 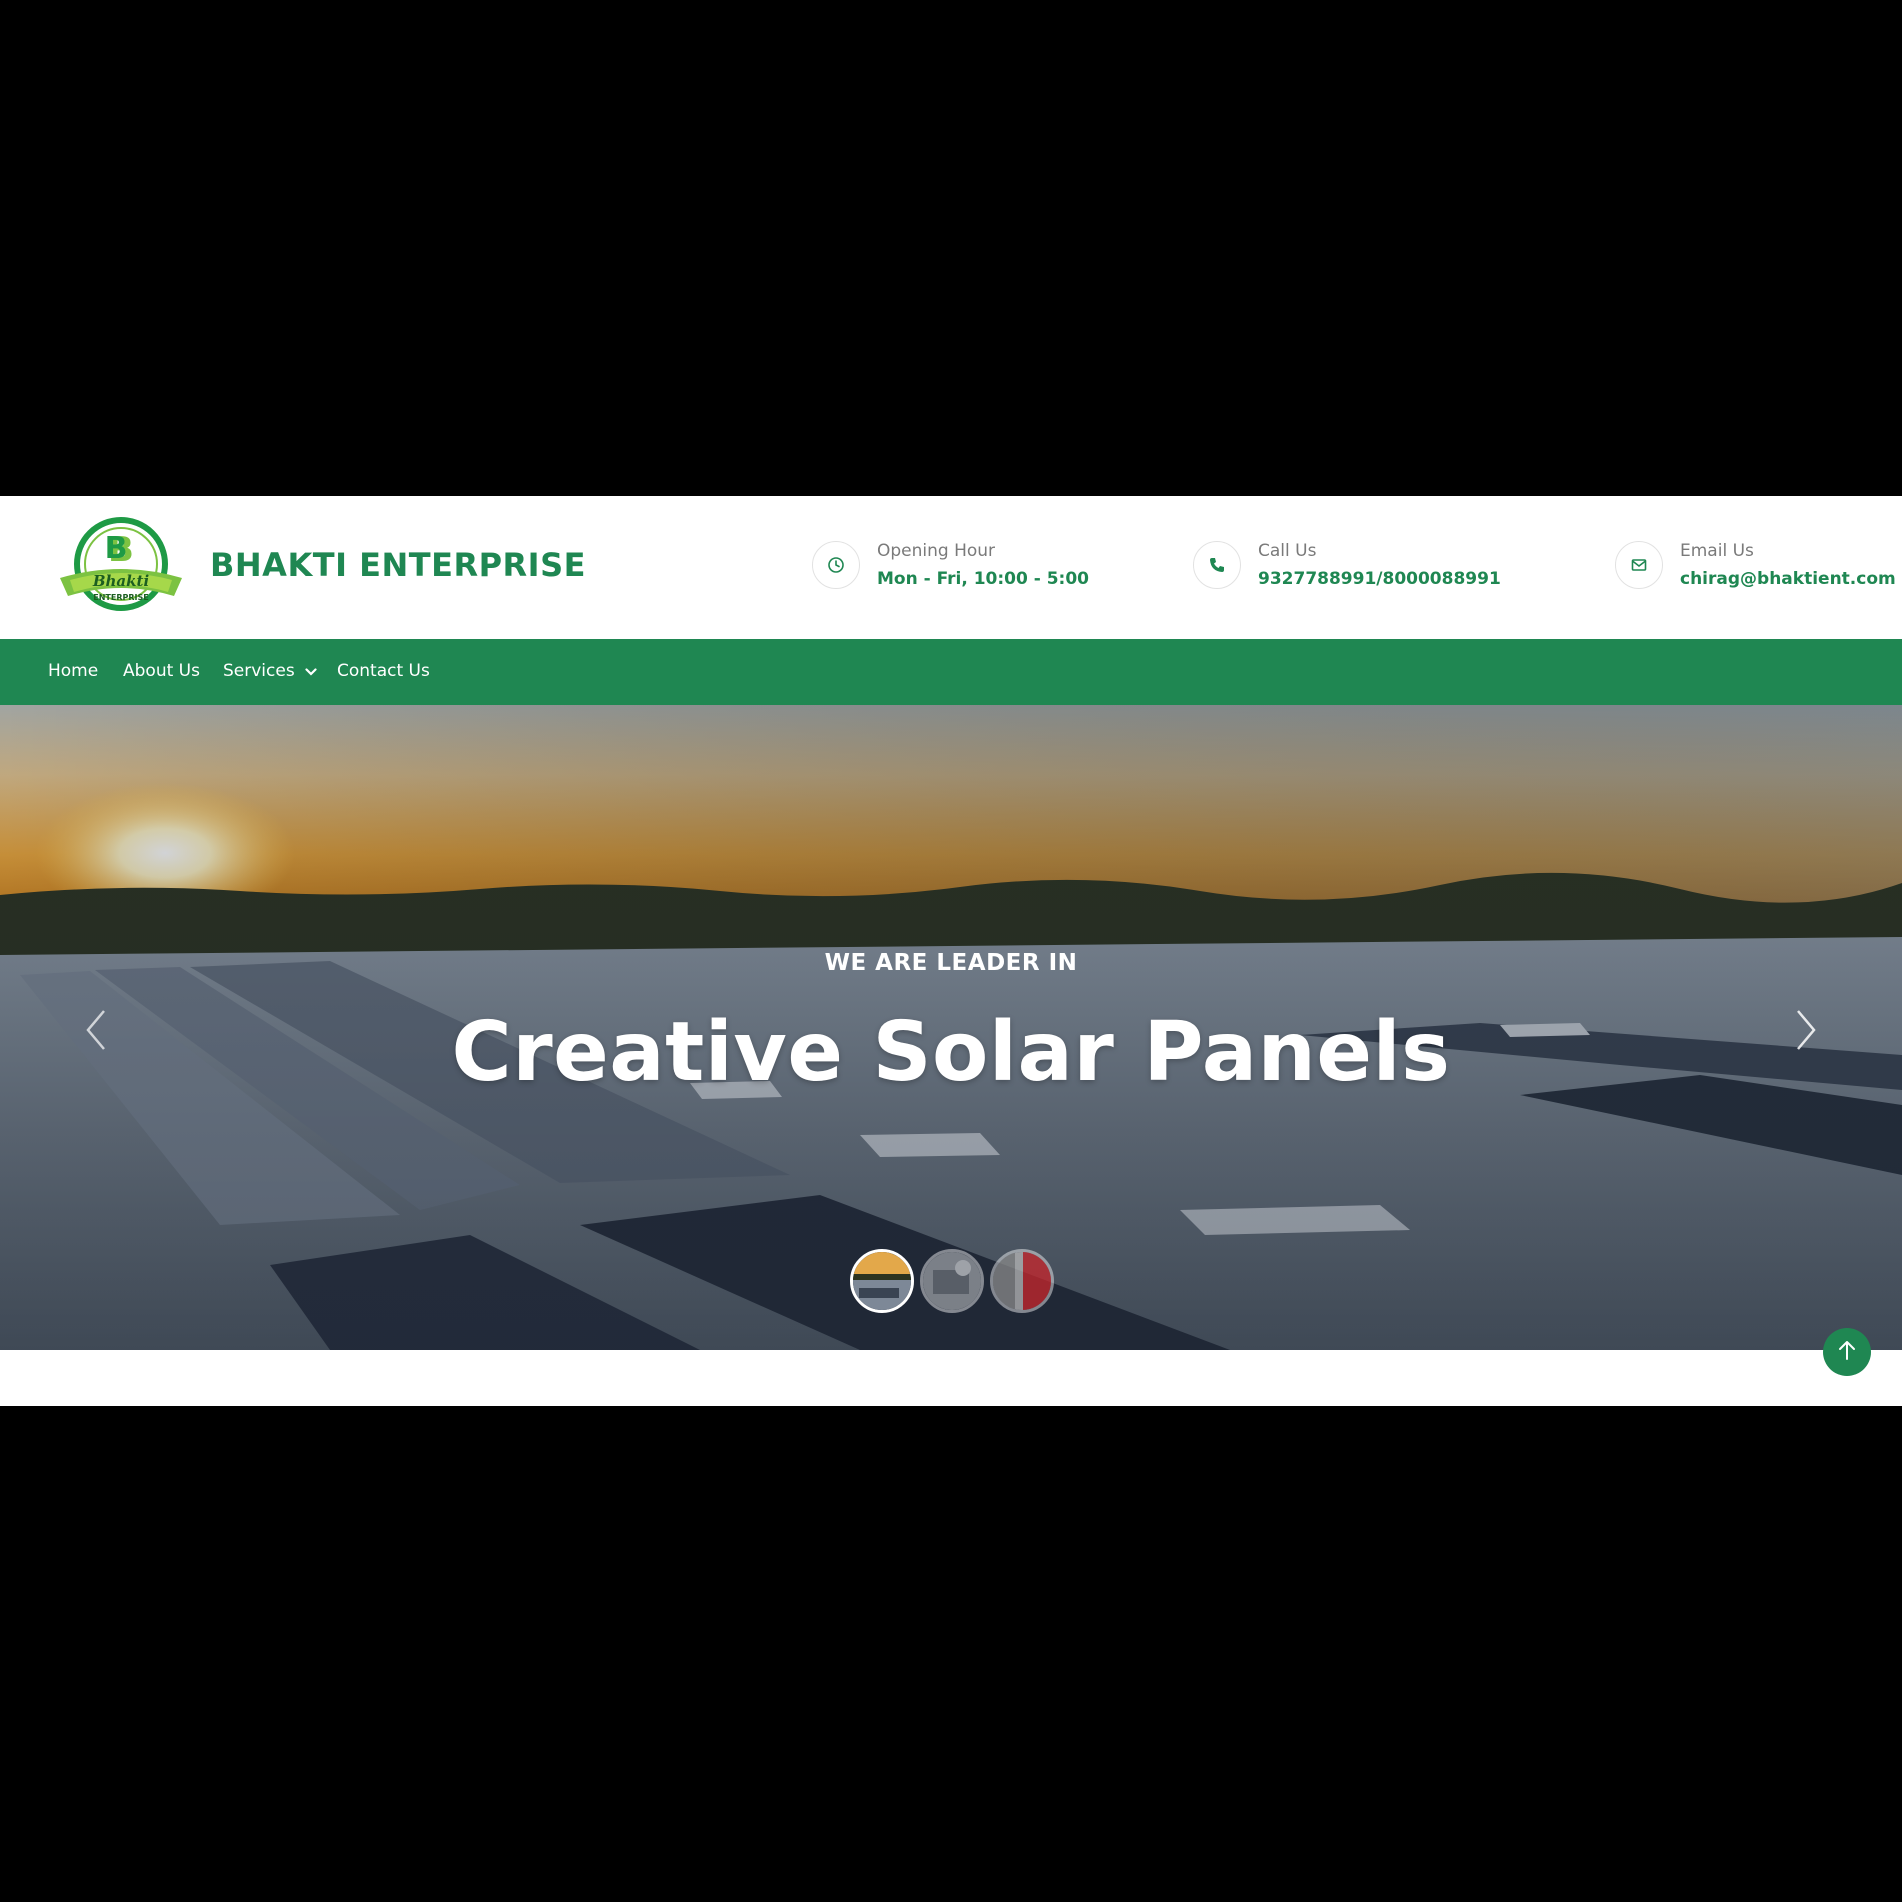 What do you see at coordinates (1217, 565) in the screenshot?
I see `phone-icon` at bounding box center [1217, 565].